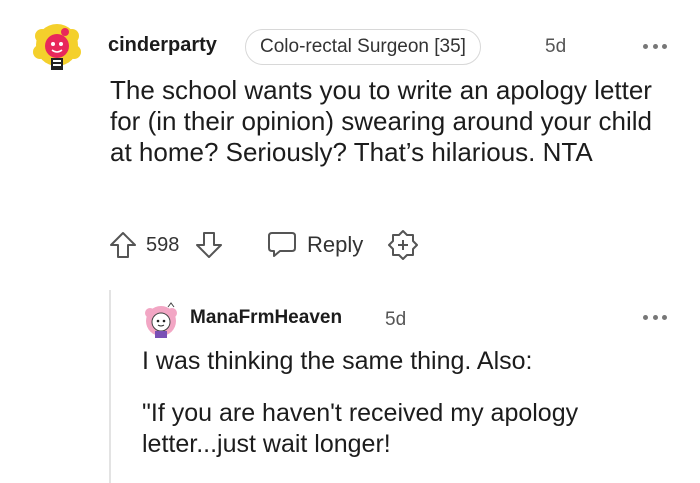 Image resolution: width=700 pixels, height=483 pixels. I want to click on award-icon, so click(403, 246).